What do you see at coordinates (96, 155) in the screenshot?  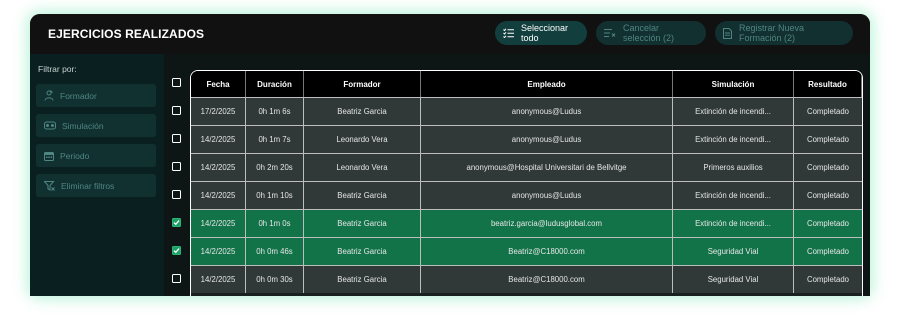 I see `filter-period-button: Periodo` at bounding box center [96, 155].